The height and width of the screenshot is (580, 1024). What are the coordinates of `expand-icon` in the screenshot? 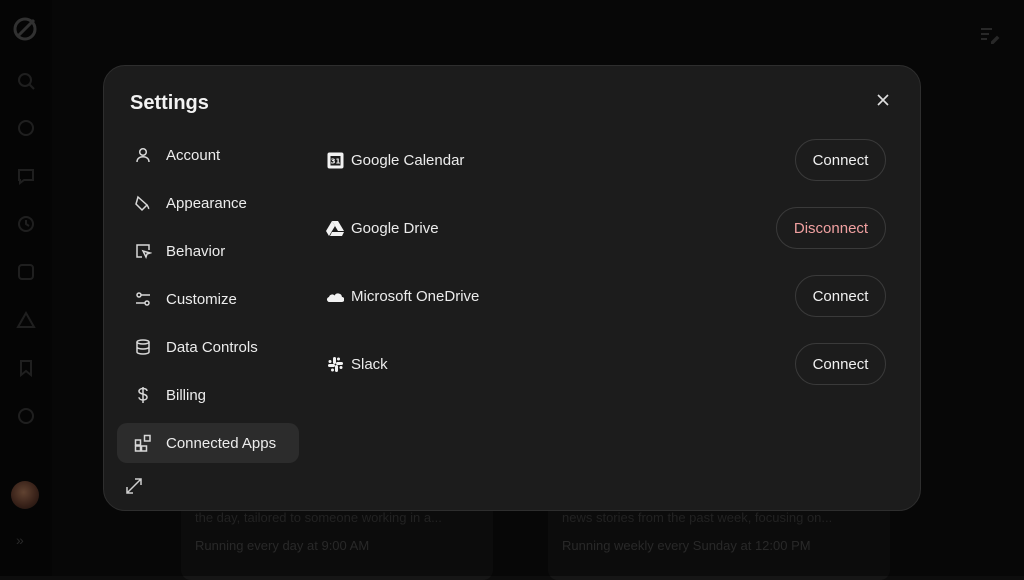 It's located at (134, 486).